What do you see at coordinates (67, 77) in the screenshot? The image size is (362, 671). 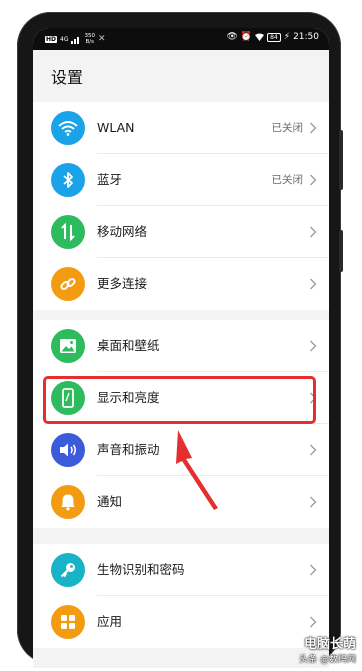 I see `page-title: 设置` at bounding box center [67, 77].